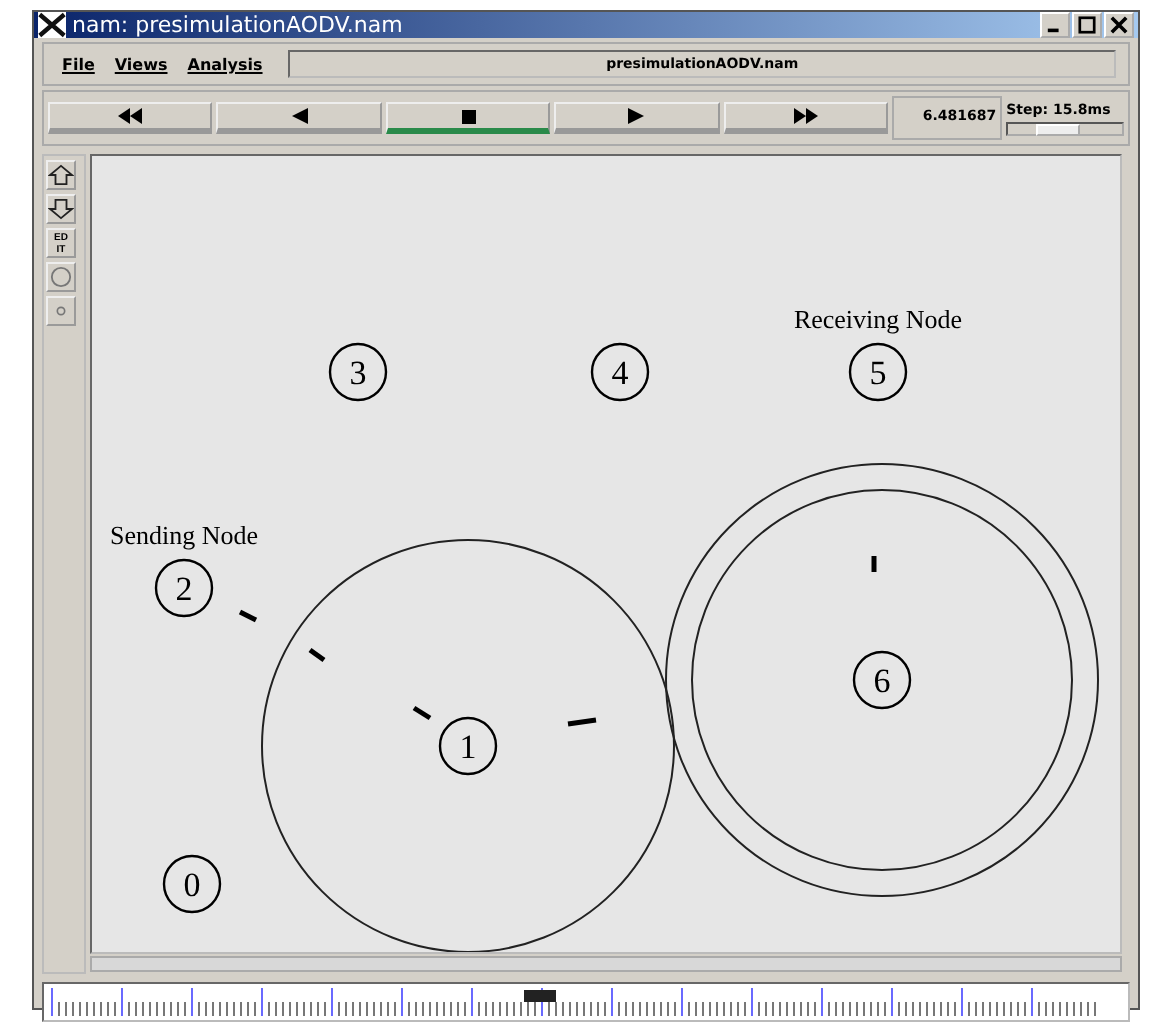  What do you see at coordinates (620, 372) in the screenshot?
I see `network-node: 4` at bounding box center [620, 372].